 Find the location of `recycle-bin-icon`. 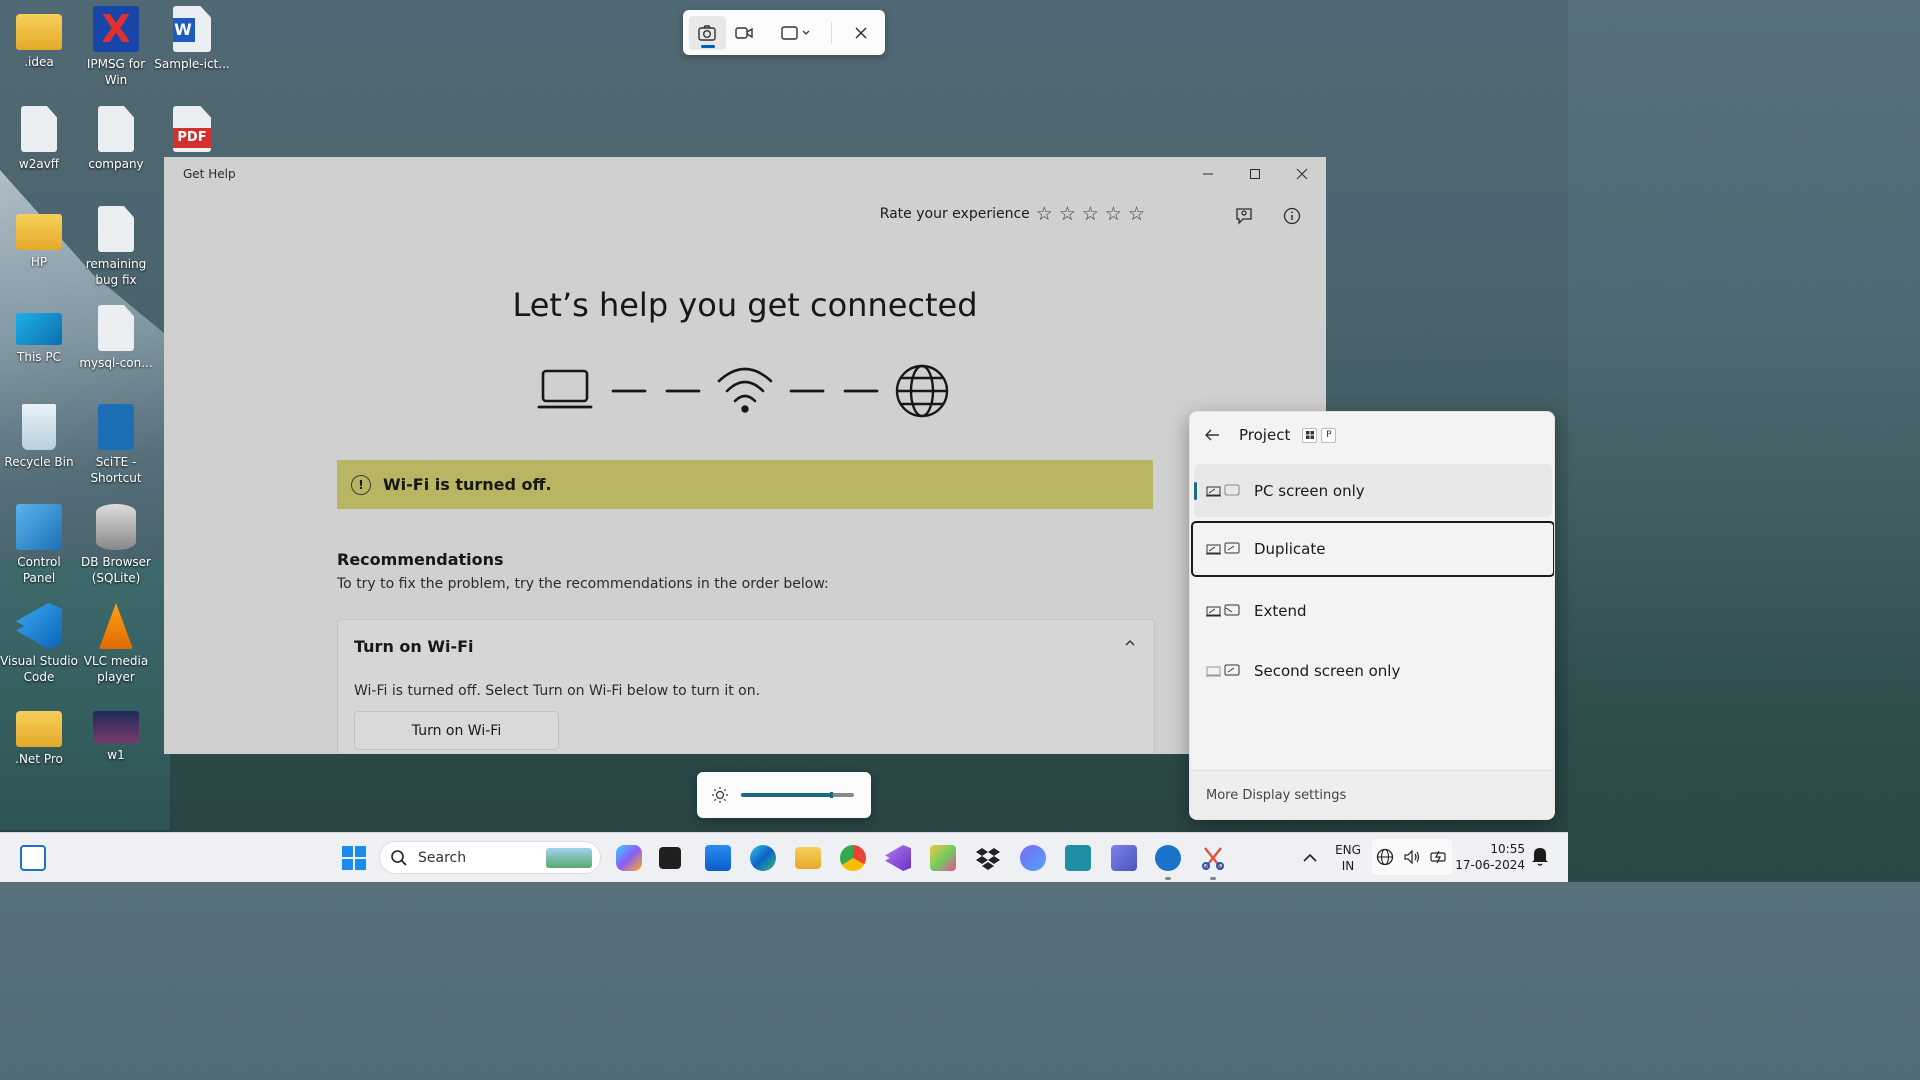

recycle-bin-icon is located at coordinates (39, 427).